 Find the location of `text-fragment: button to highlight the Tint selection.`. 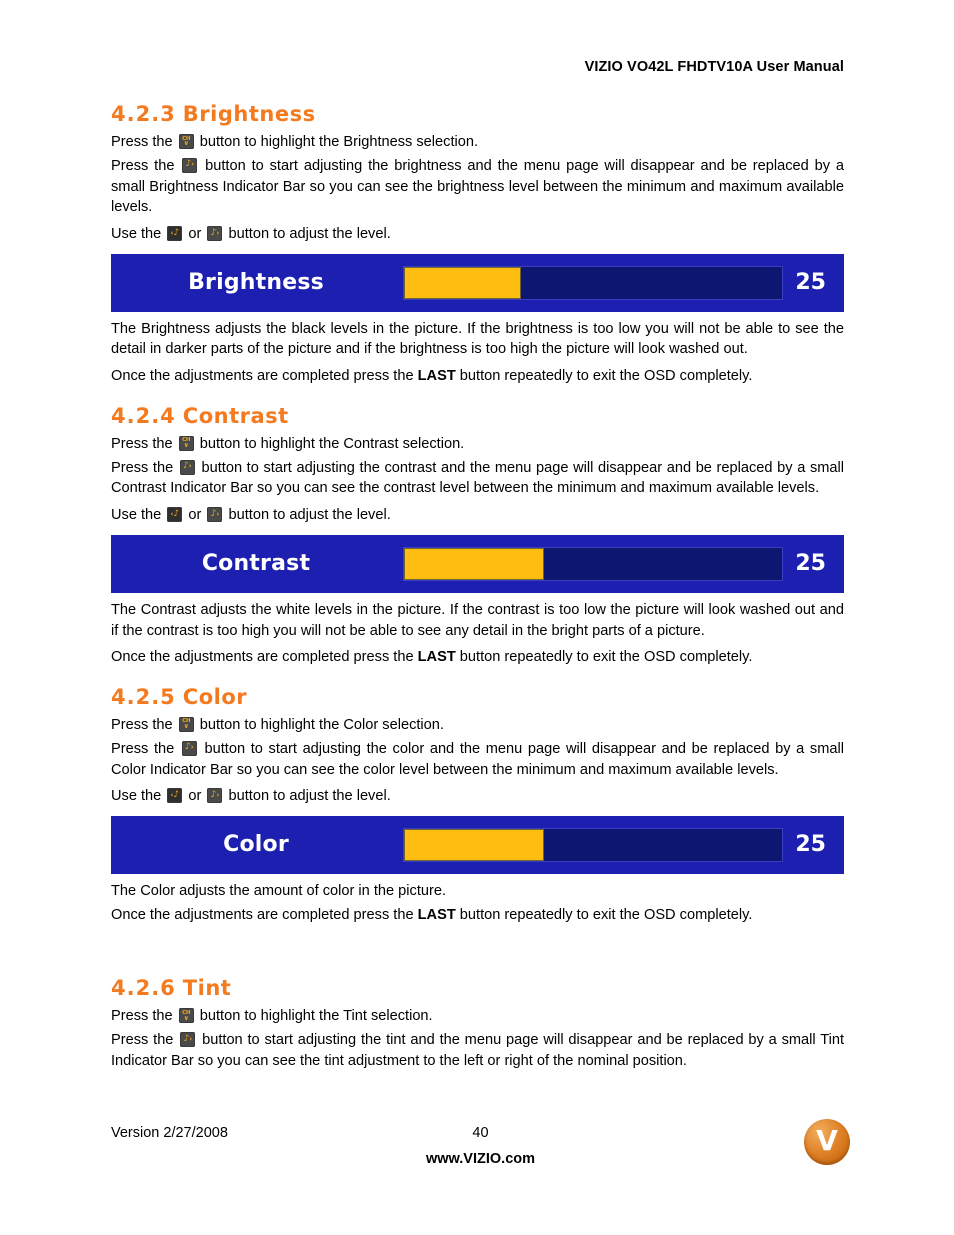

text-fragment: button to highlight the Tint selection. is located at coordinates (314, 1016).